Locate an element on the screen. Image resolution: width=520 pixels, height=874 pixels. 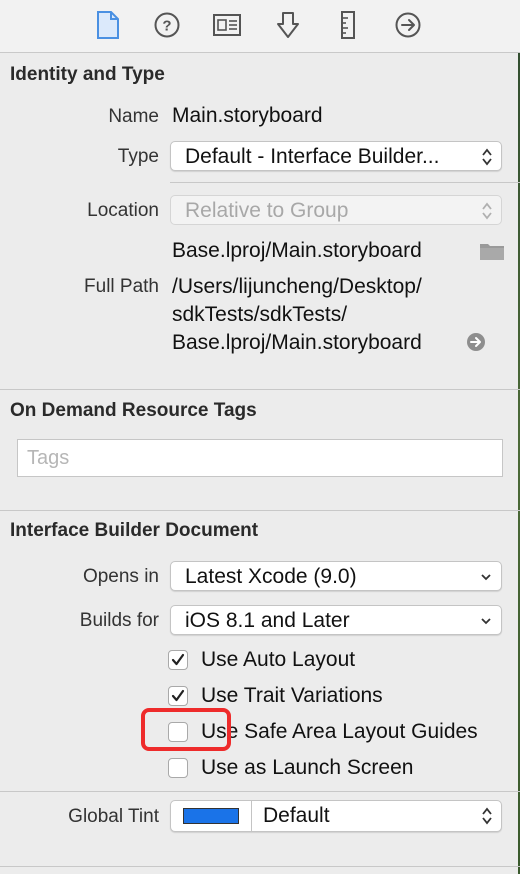
folder-icon is located at coordinates (492, 251).